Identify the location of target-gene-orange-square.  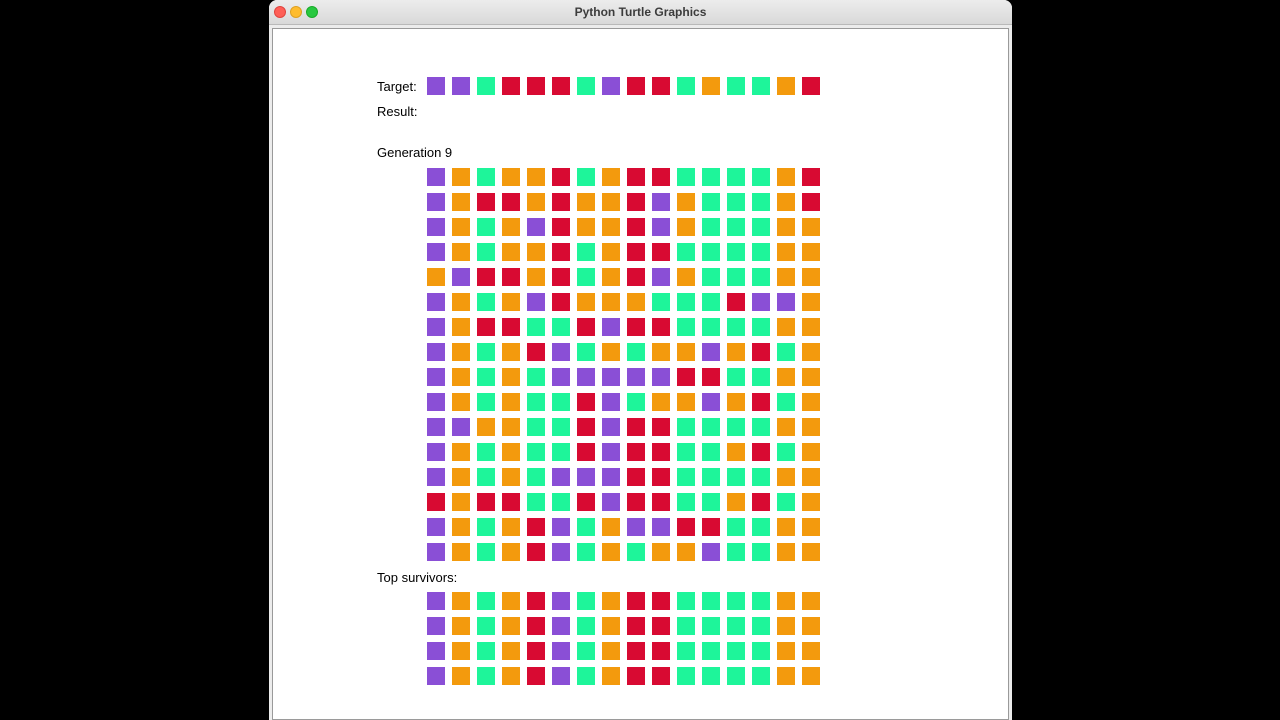
(711, 86).